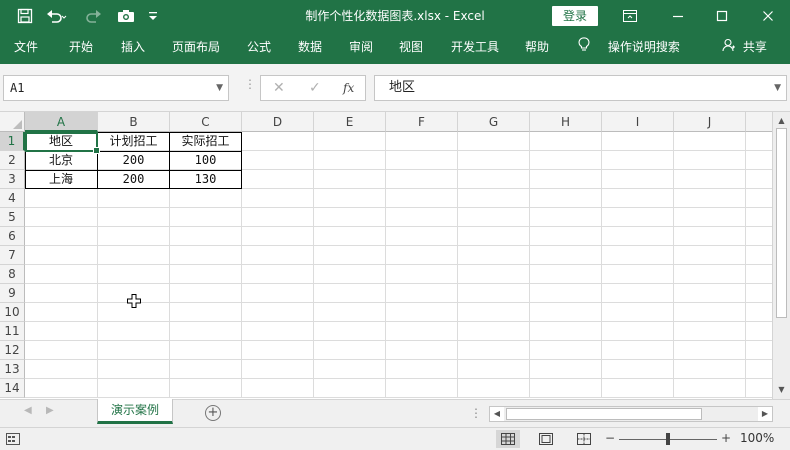 This screenshot has width=790, height=450. Describe the element at coordinates (759, 331) in the screenshot. I see `cell-k11` at that location.